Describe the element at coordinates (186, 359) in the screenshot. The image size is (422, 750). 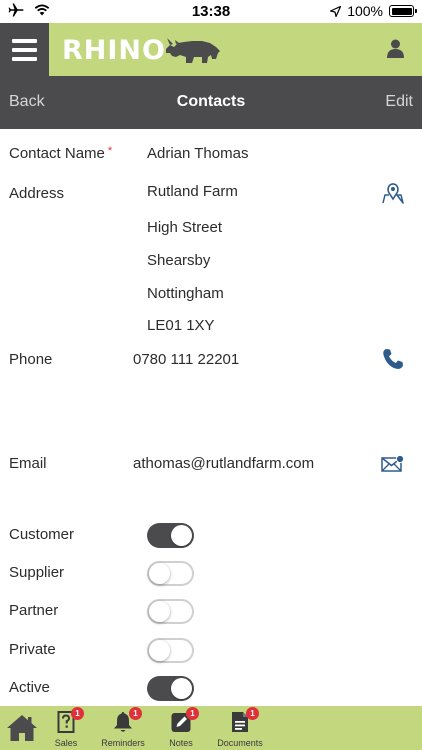
I see `phone-value: 0780 111 22201` at that location.